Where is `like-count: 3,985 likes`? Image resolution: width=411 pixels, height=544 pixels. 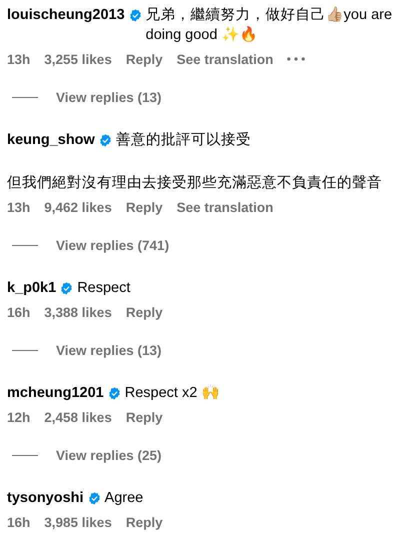 like-count: 3,985 likes is located at coordinates (78, 522).